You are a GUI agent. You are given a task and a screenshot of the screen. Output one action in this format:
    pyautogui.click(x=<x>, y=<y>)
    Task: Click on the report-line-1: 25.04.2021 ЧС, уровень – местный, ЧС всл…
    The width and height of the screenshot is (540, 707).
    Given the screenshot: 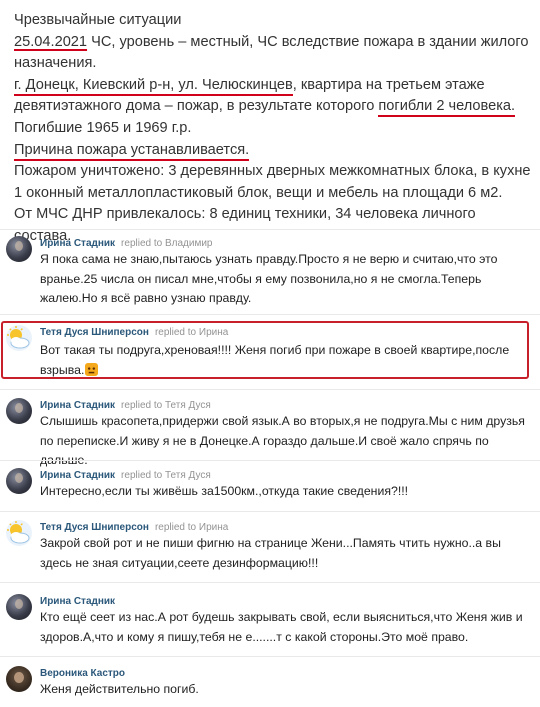 What is the action you would take?
    pyautogui.click(x=275, y=53)
    